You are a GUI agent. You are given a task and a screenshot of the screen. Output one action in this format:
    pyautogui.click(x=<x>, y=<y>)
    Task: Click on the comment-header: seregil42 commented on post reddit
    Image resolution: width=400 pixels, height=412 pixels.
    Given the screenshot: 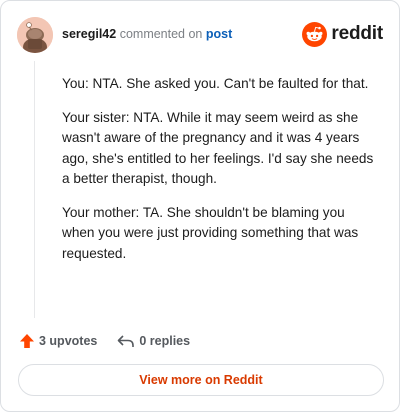 What is the action you would take?
    pyautogui.click(x=200, y=35)
    